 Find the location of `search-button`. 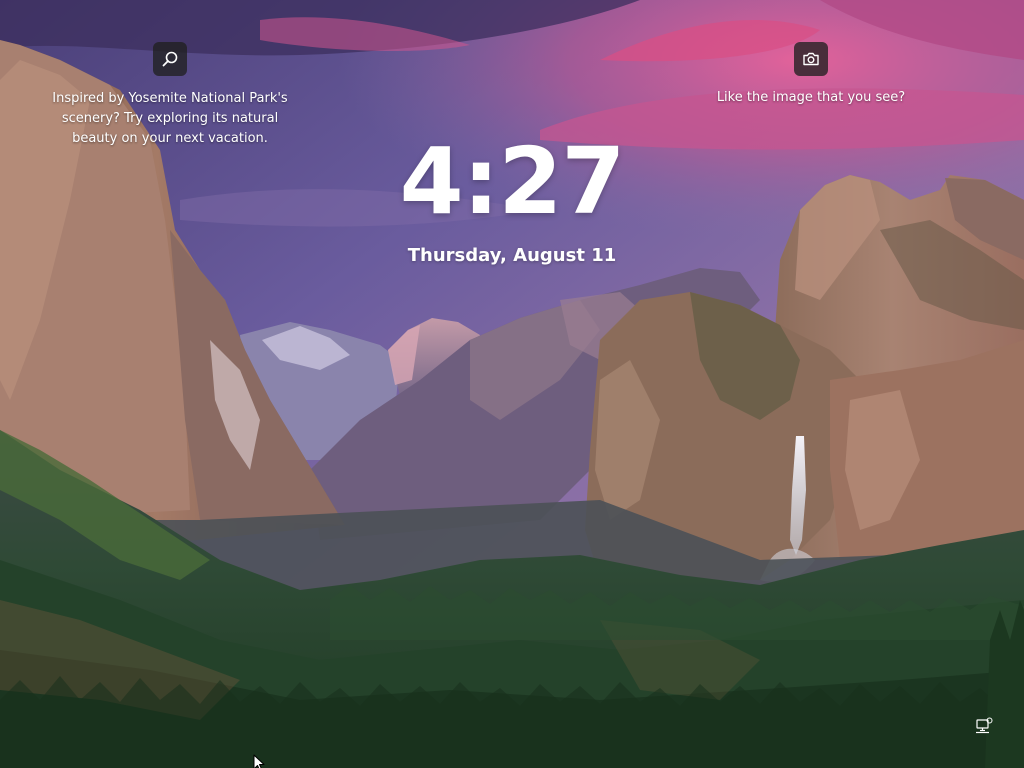

search-button is located at coordinates (170, 59).